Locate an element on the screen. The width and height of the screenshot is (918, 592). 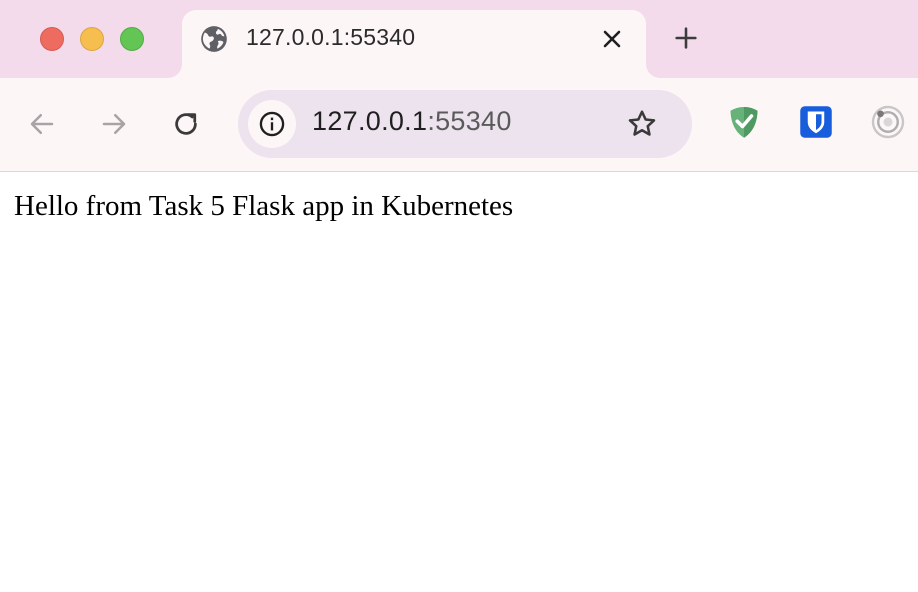
address-bar: 127.0.0.1:55340 is located at coordinates (465, 124).